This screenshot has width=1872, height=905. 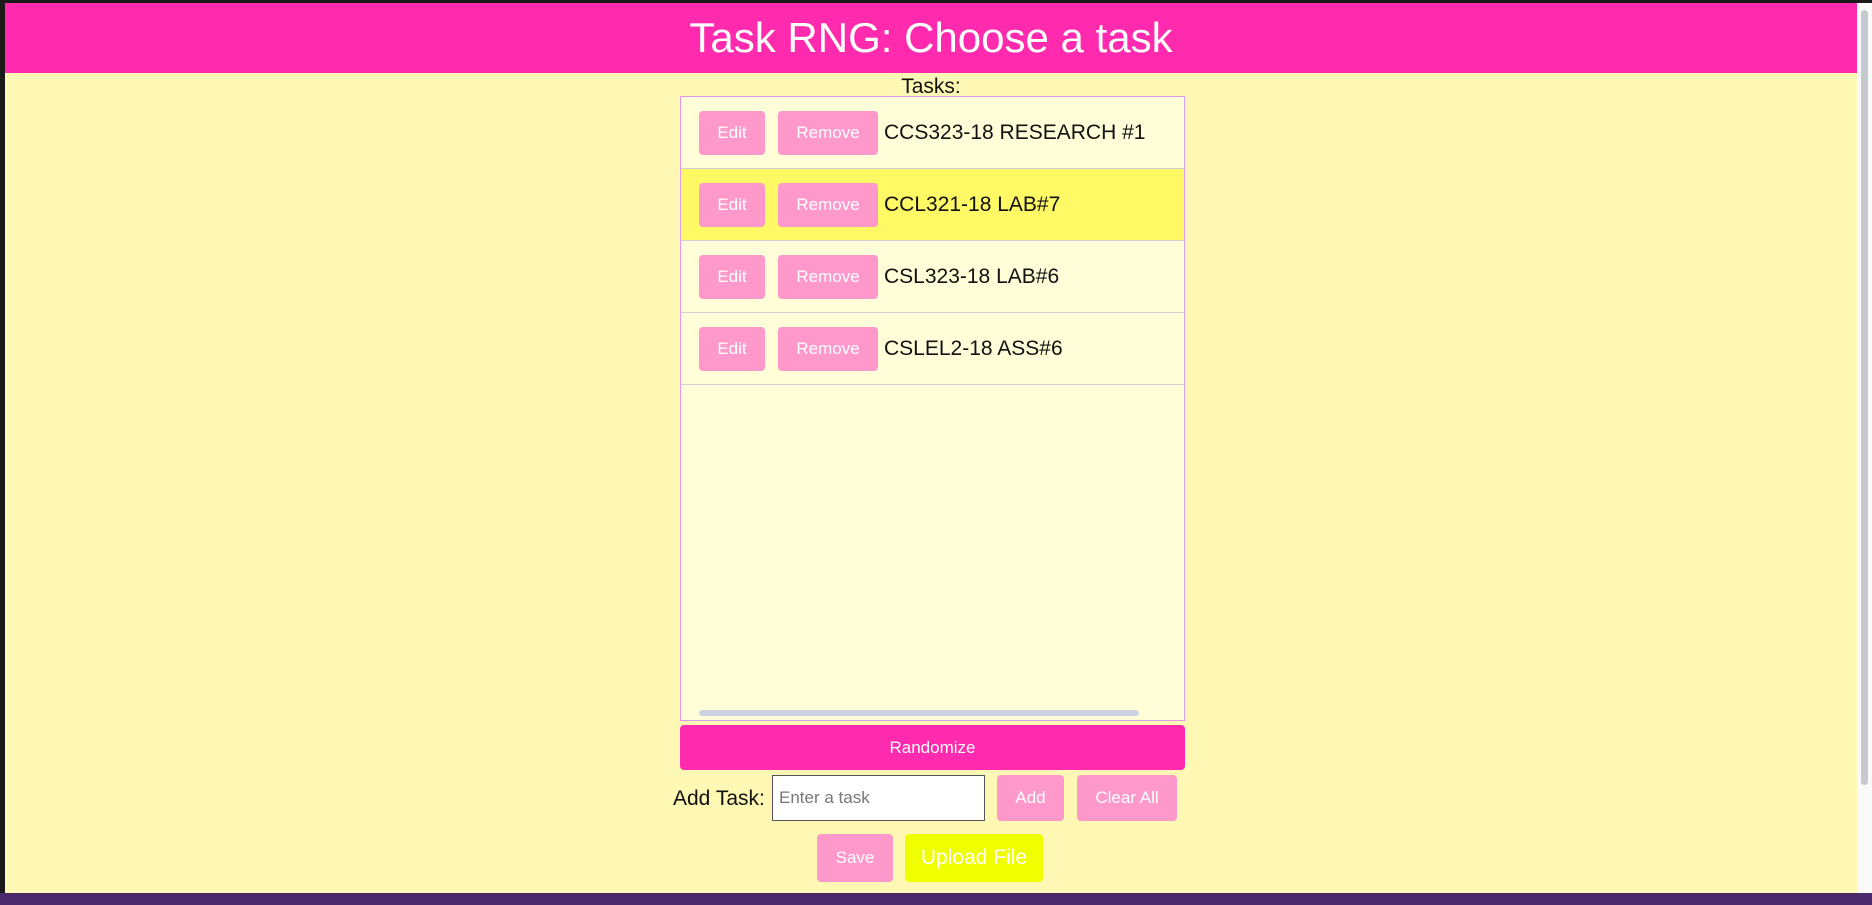 What do you see at coordinates (932, 747) in the screenshot?
I see `randomize-button: Randomize` at bounding box center [932, 747].